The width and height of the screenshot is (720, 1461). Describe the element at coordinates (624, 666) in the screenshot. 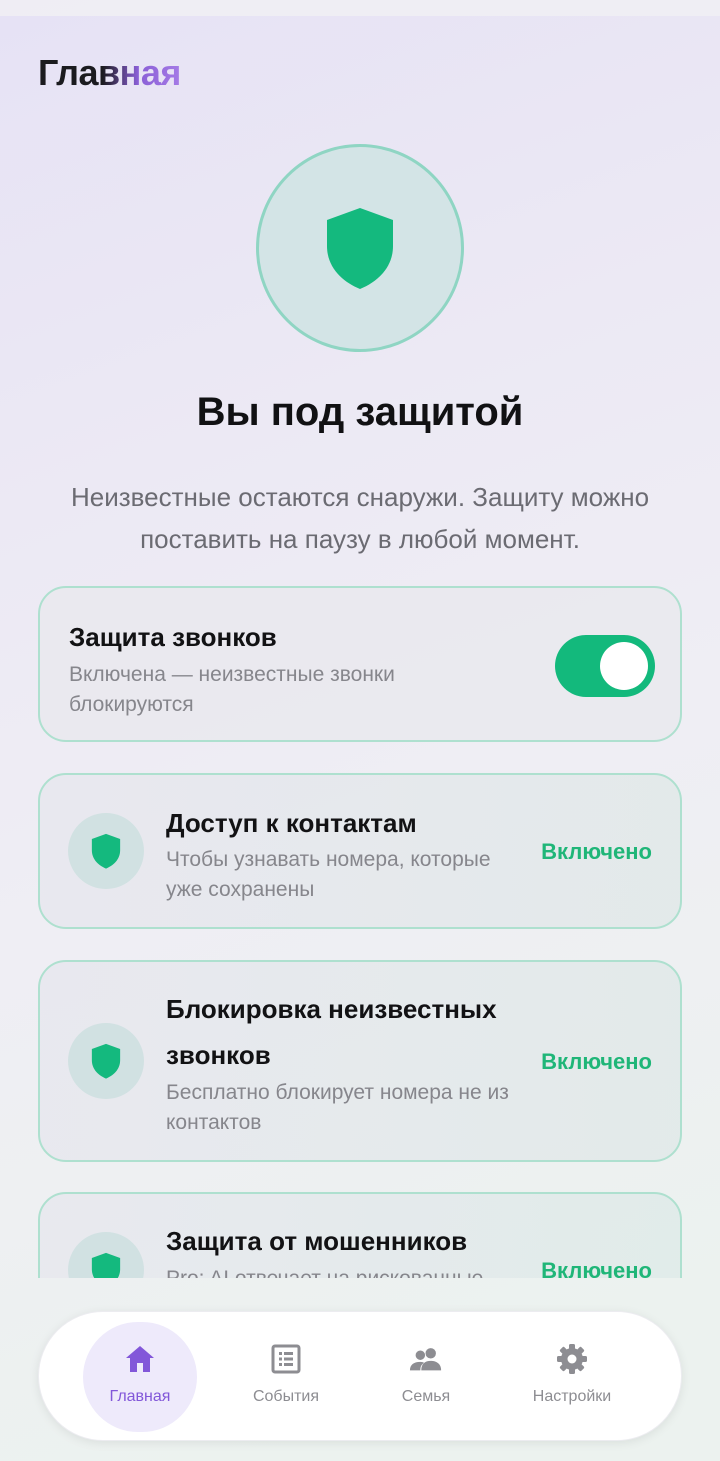

I see `toggle-knob` at that location.